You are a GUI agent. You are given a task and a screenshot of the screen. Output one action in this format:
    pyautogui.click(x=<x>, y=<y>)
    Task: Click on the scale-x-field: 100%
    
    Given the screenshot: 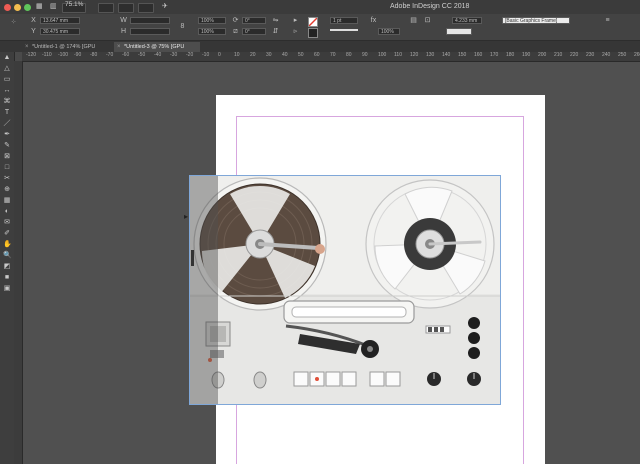 What is the action you would take?
    pyautogui.click(x=212, y=20)
    